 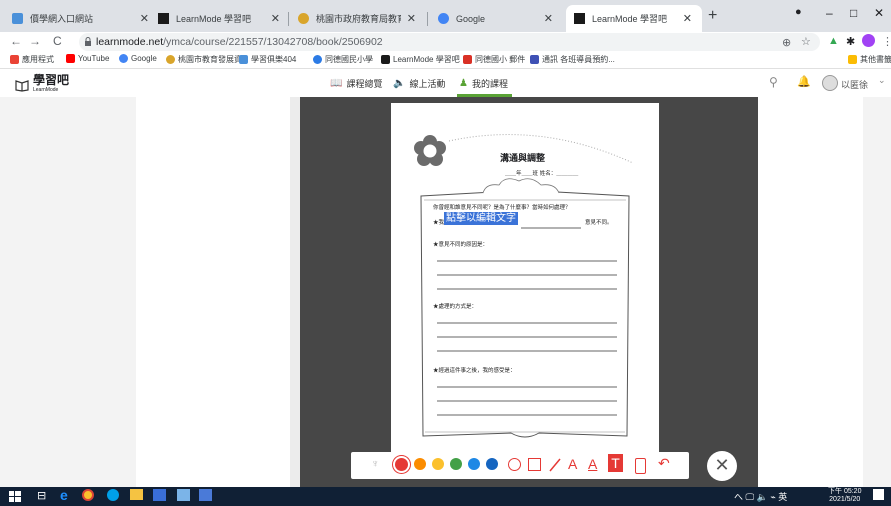 I want to click on other-bookmarks: 其他書籤, so click(x=869, y=59).